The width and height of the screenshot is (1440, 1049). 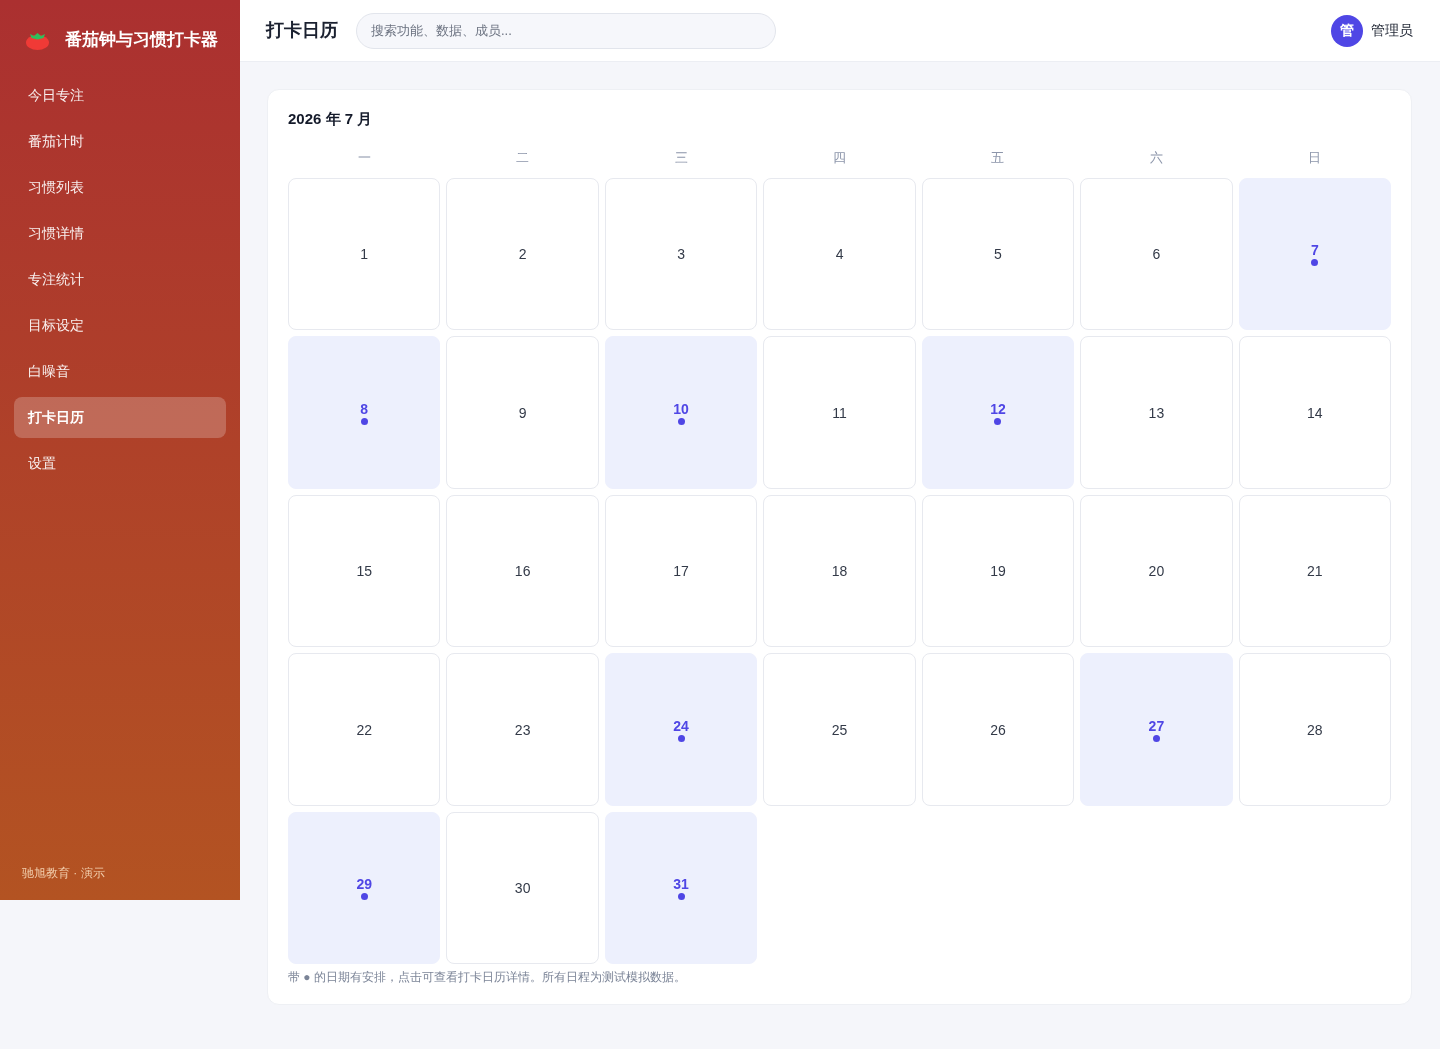 I want to click on sidebar-item: 专注统计, so click(x=120, y=279).